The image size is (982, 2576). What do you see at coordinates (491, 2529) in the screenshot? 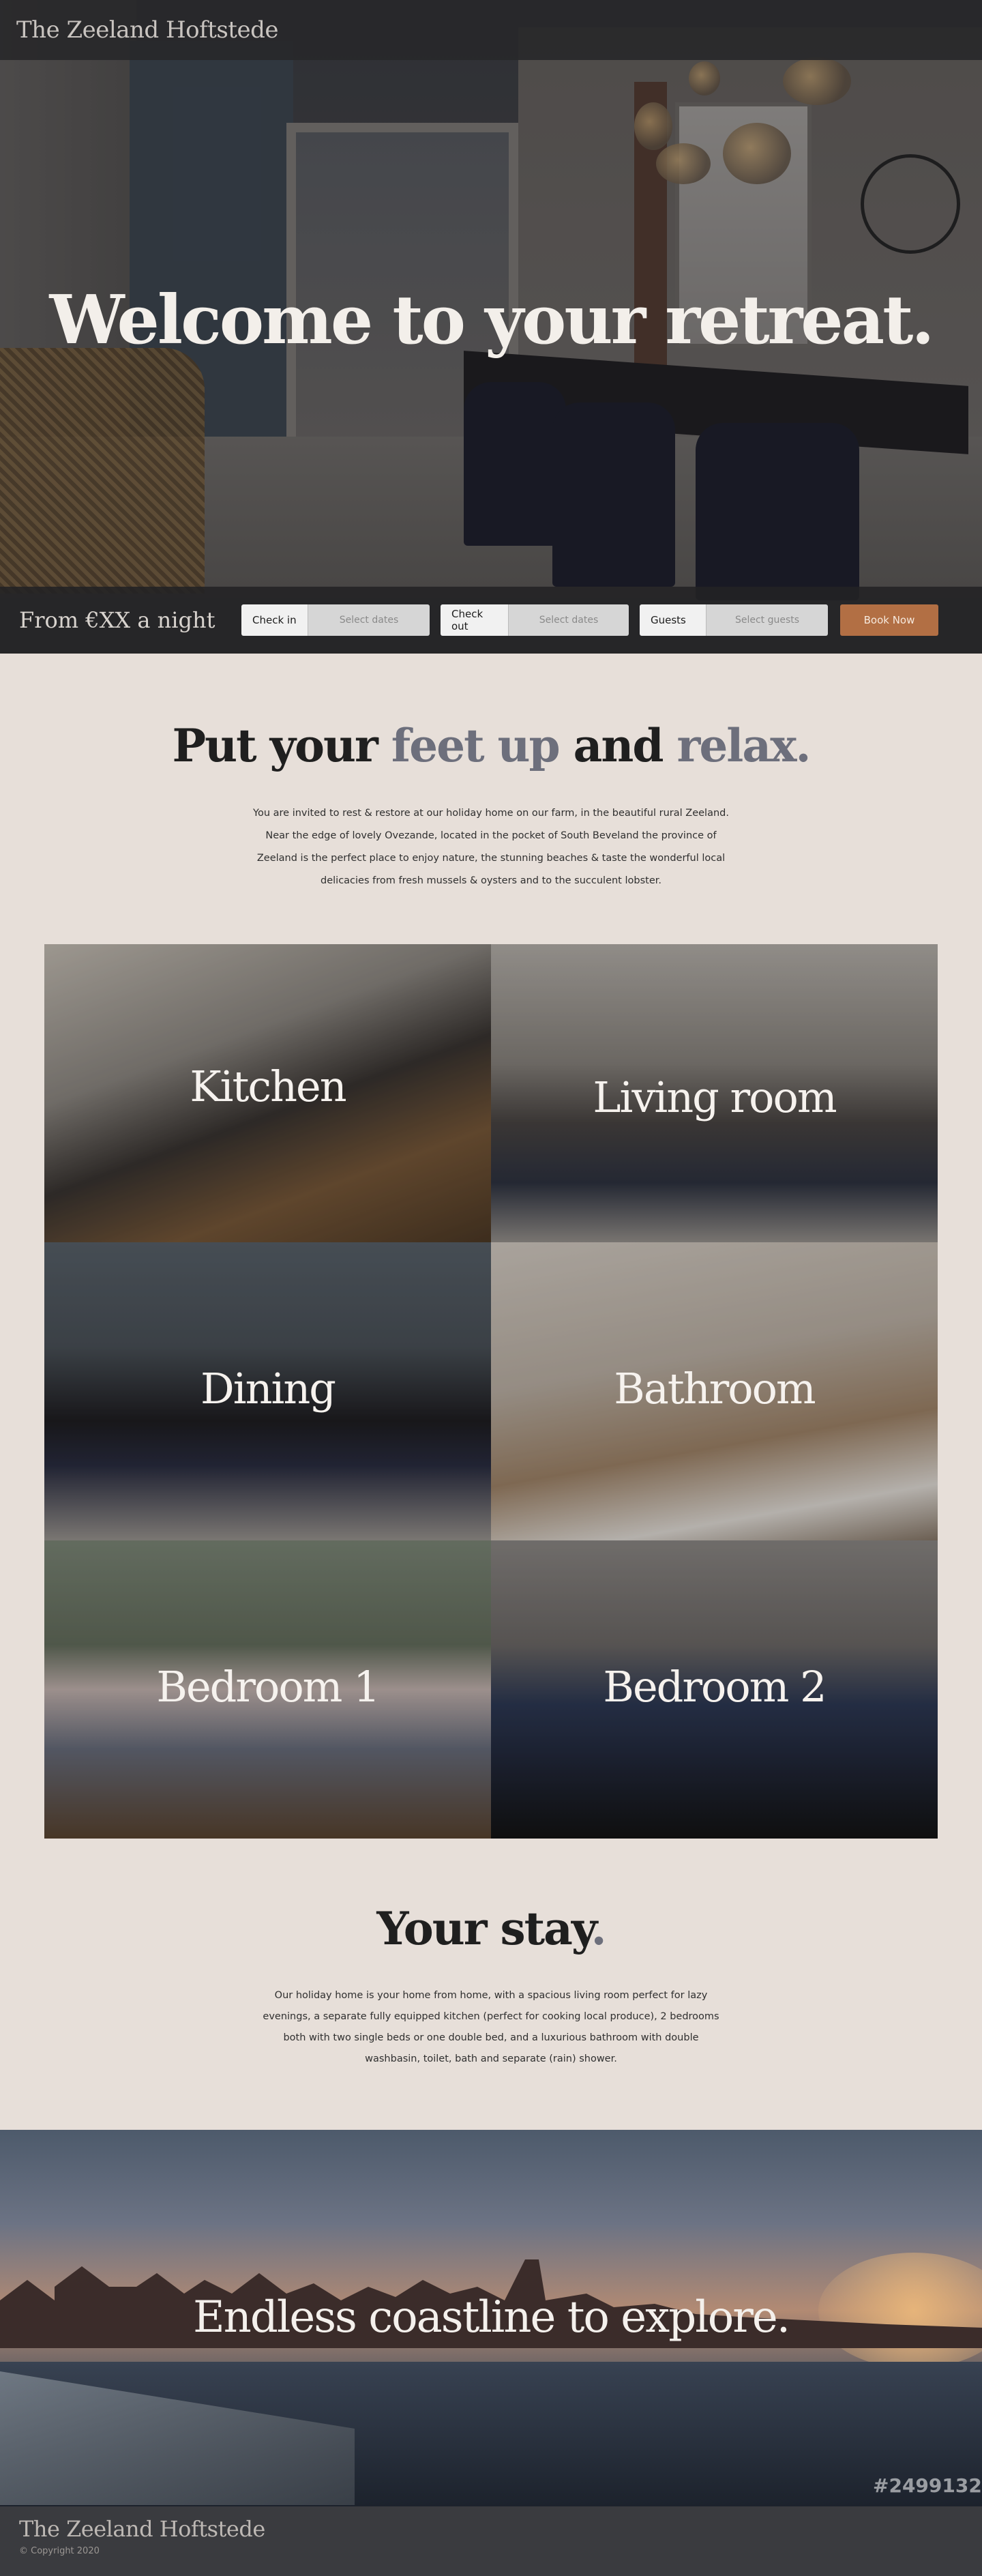
I see `footer-logo: The Zeeland Hoftstede` at bounding box center [491, 2529].